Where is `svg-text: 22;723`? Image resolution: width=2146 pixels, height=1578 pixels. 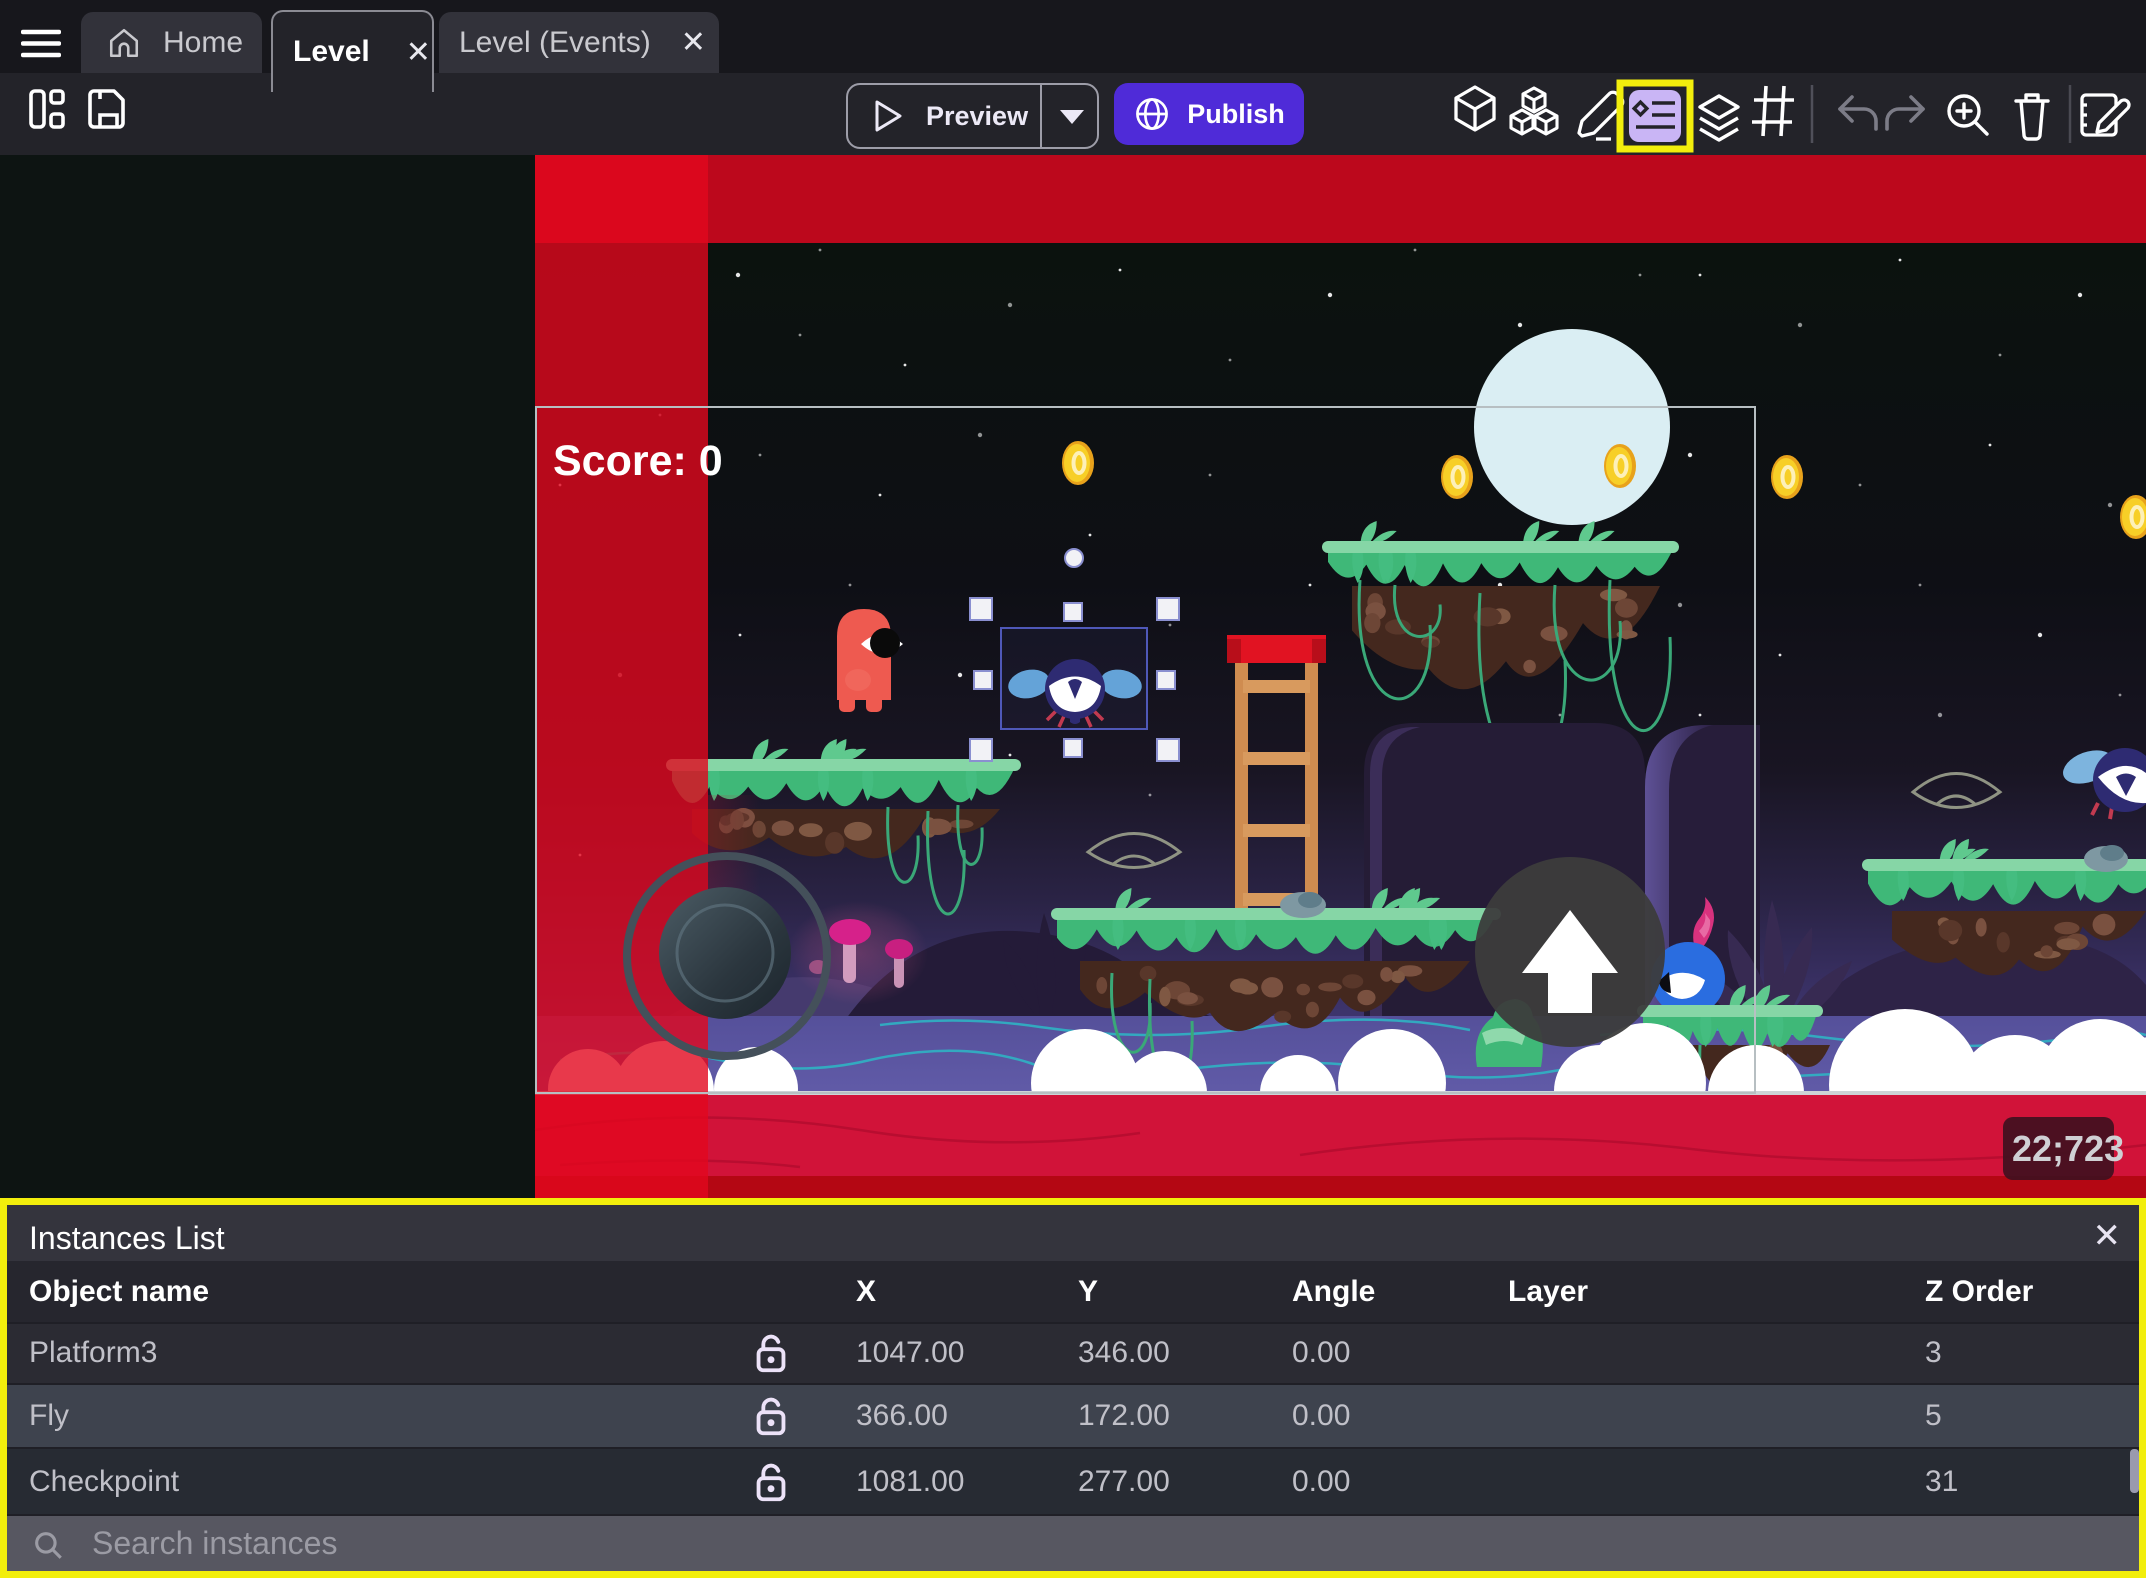
svg-text: 22;723 is located at coordinates (2068, 1148).